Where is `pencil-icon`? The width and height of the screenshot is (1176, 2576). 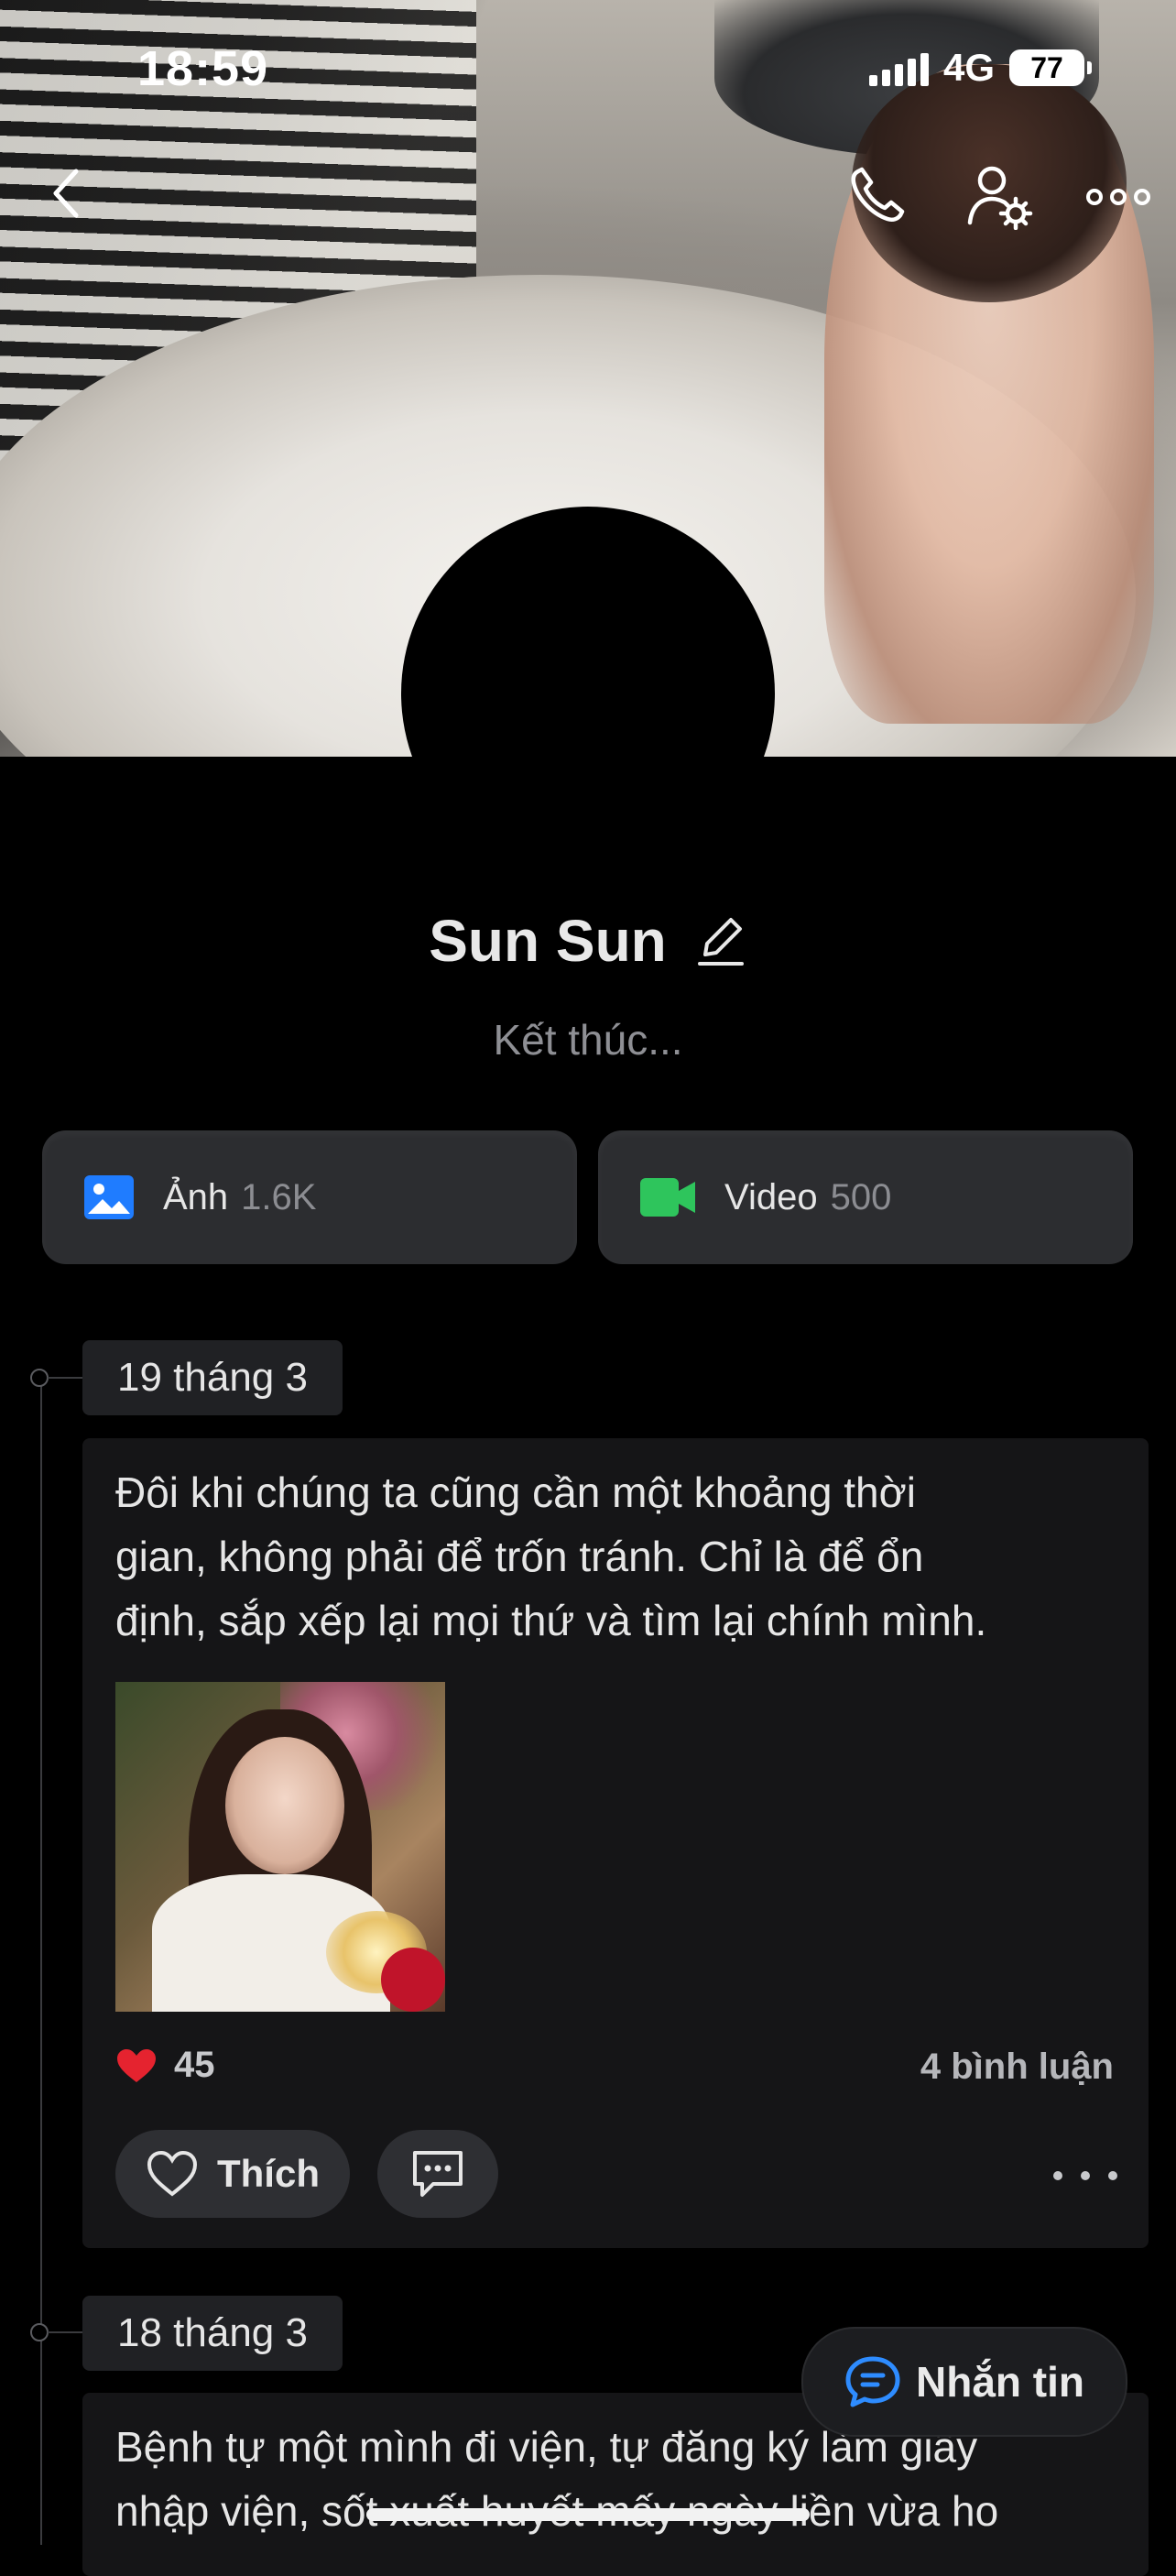 pencil-icon is located at coordinates (720, 941).